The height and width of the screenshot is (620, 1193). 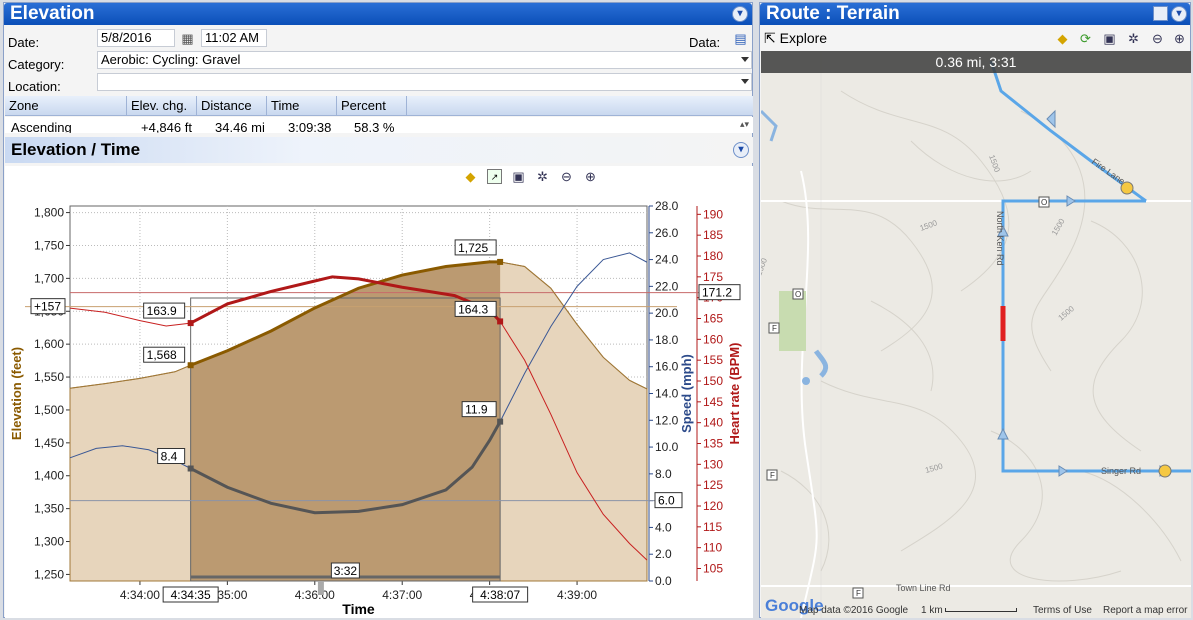 I want to click on x-tick-label: 4:34:00, so click(x=140, y=595).